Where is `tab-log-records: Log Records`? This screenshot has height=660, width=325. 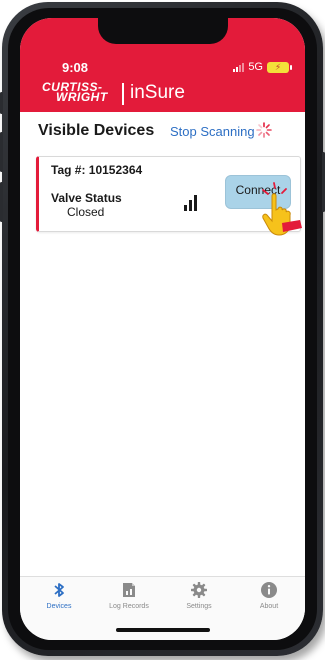
tab-log-records: Log Records is located at coordinates (129, 595).